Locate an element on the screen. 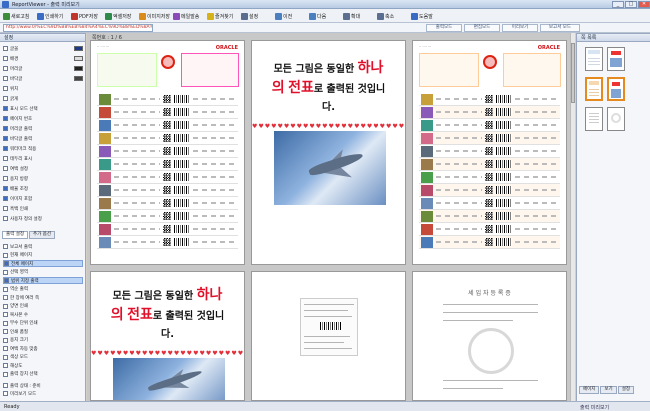 Image resolution: width=650 pixels, height=411 pixels. setting-row: 배율 조정 is located at coordinates (43, 188).